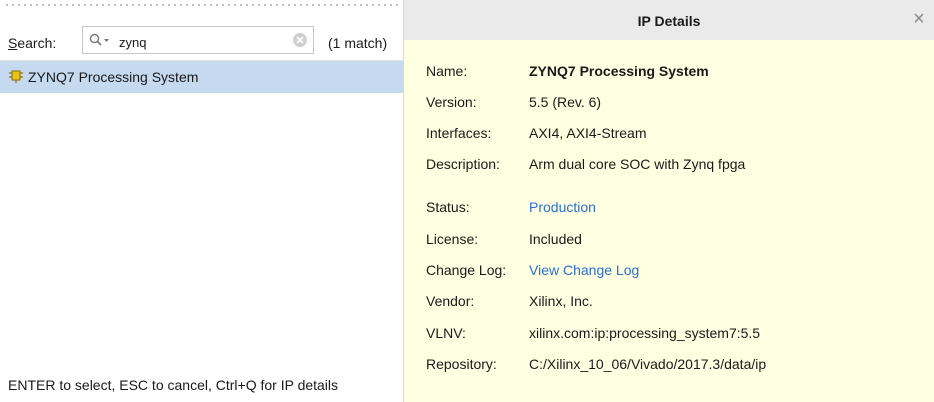  Describe the element at coordinates (459, 133) in the screenshot. I see `detail-label: Interfaces:` at that location.